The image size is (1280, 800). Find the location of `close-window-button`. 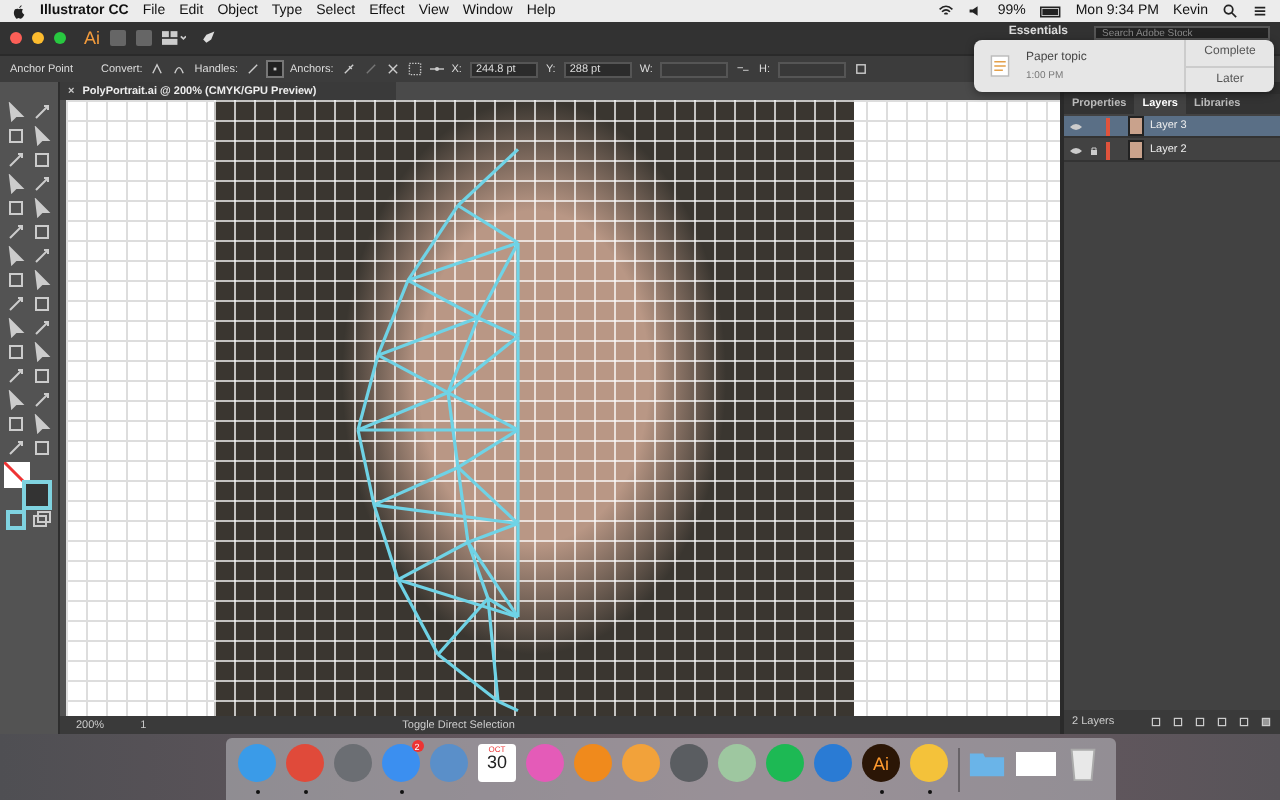

close-window-button is located at coordinates (16, 38).